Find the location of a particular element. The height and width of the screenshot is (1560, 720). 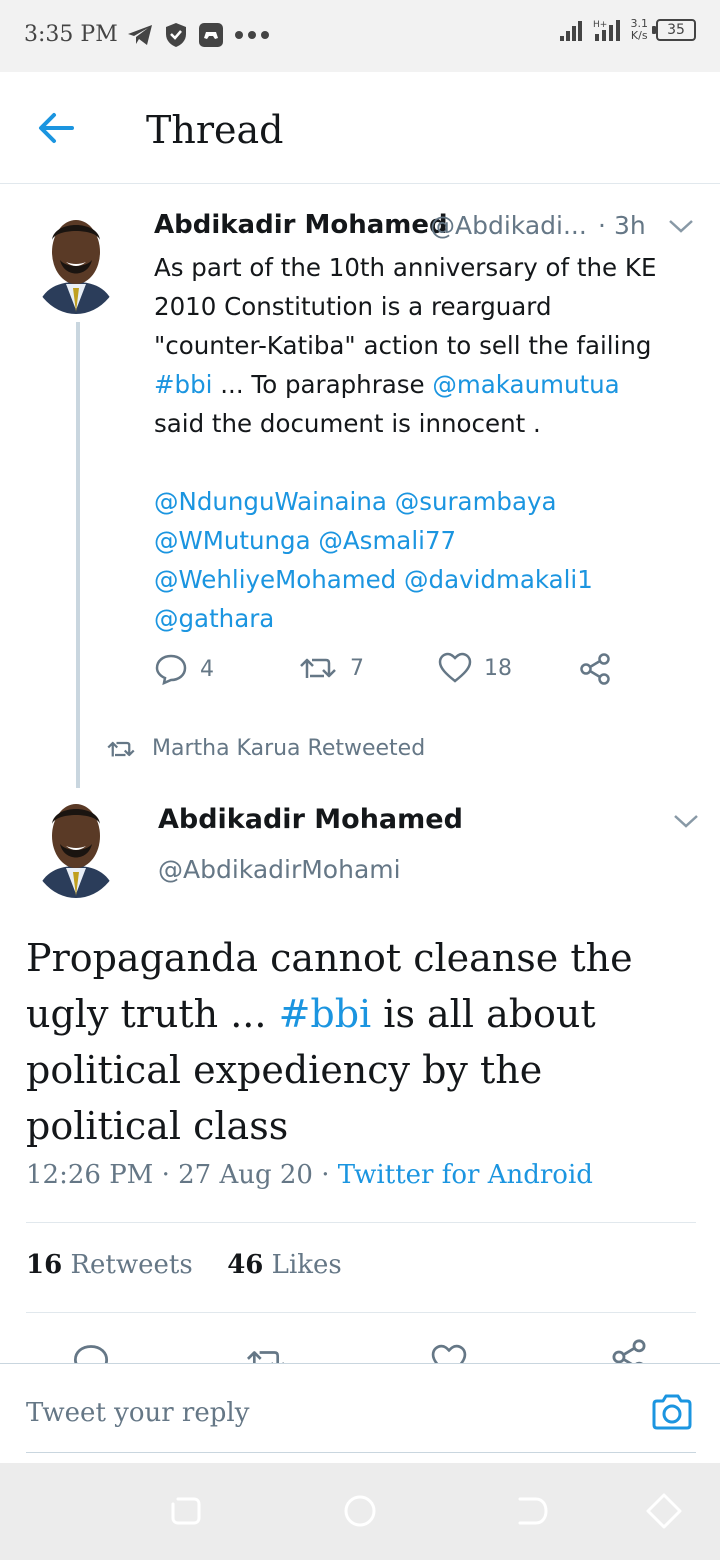

mention-link: @WMutunga is located at coordinates (232, 540).